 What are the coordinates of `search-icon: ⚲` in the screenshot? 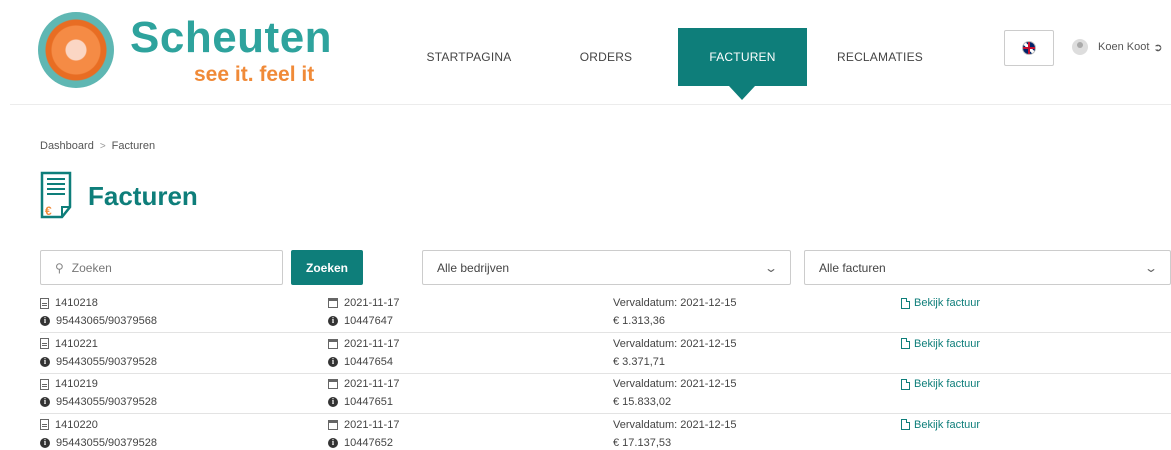 It's located at (59, 267).